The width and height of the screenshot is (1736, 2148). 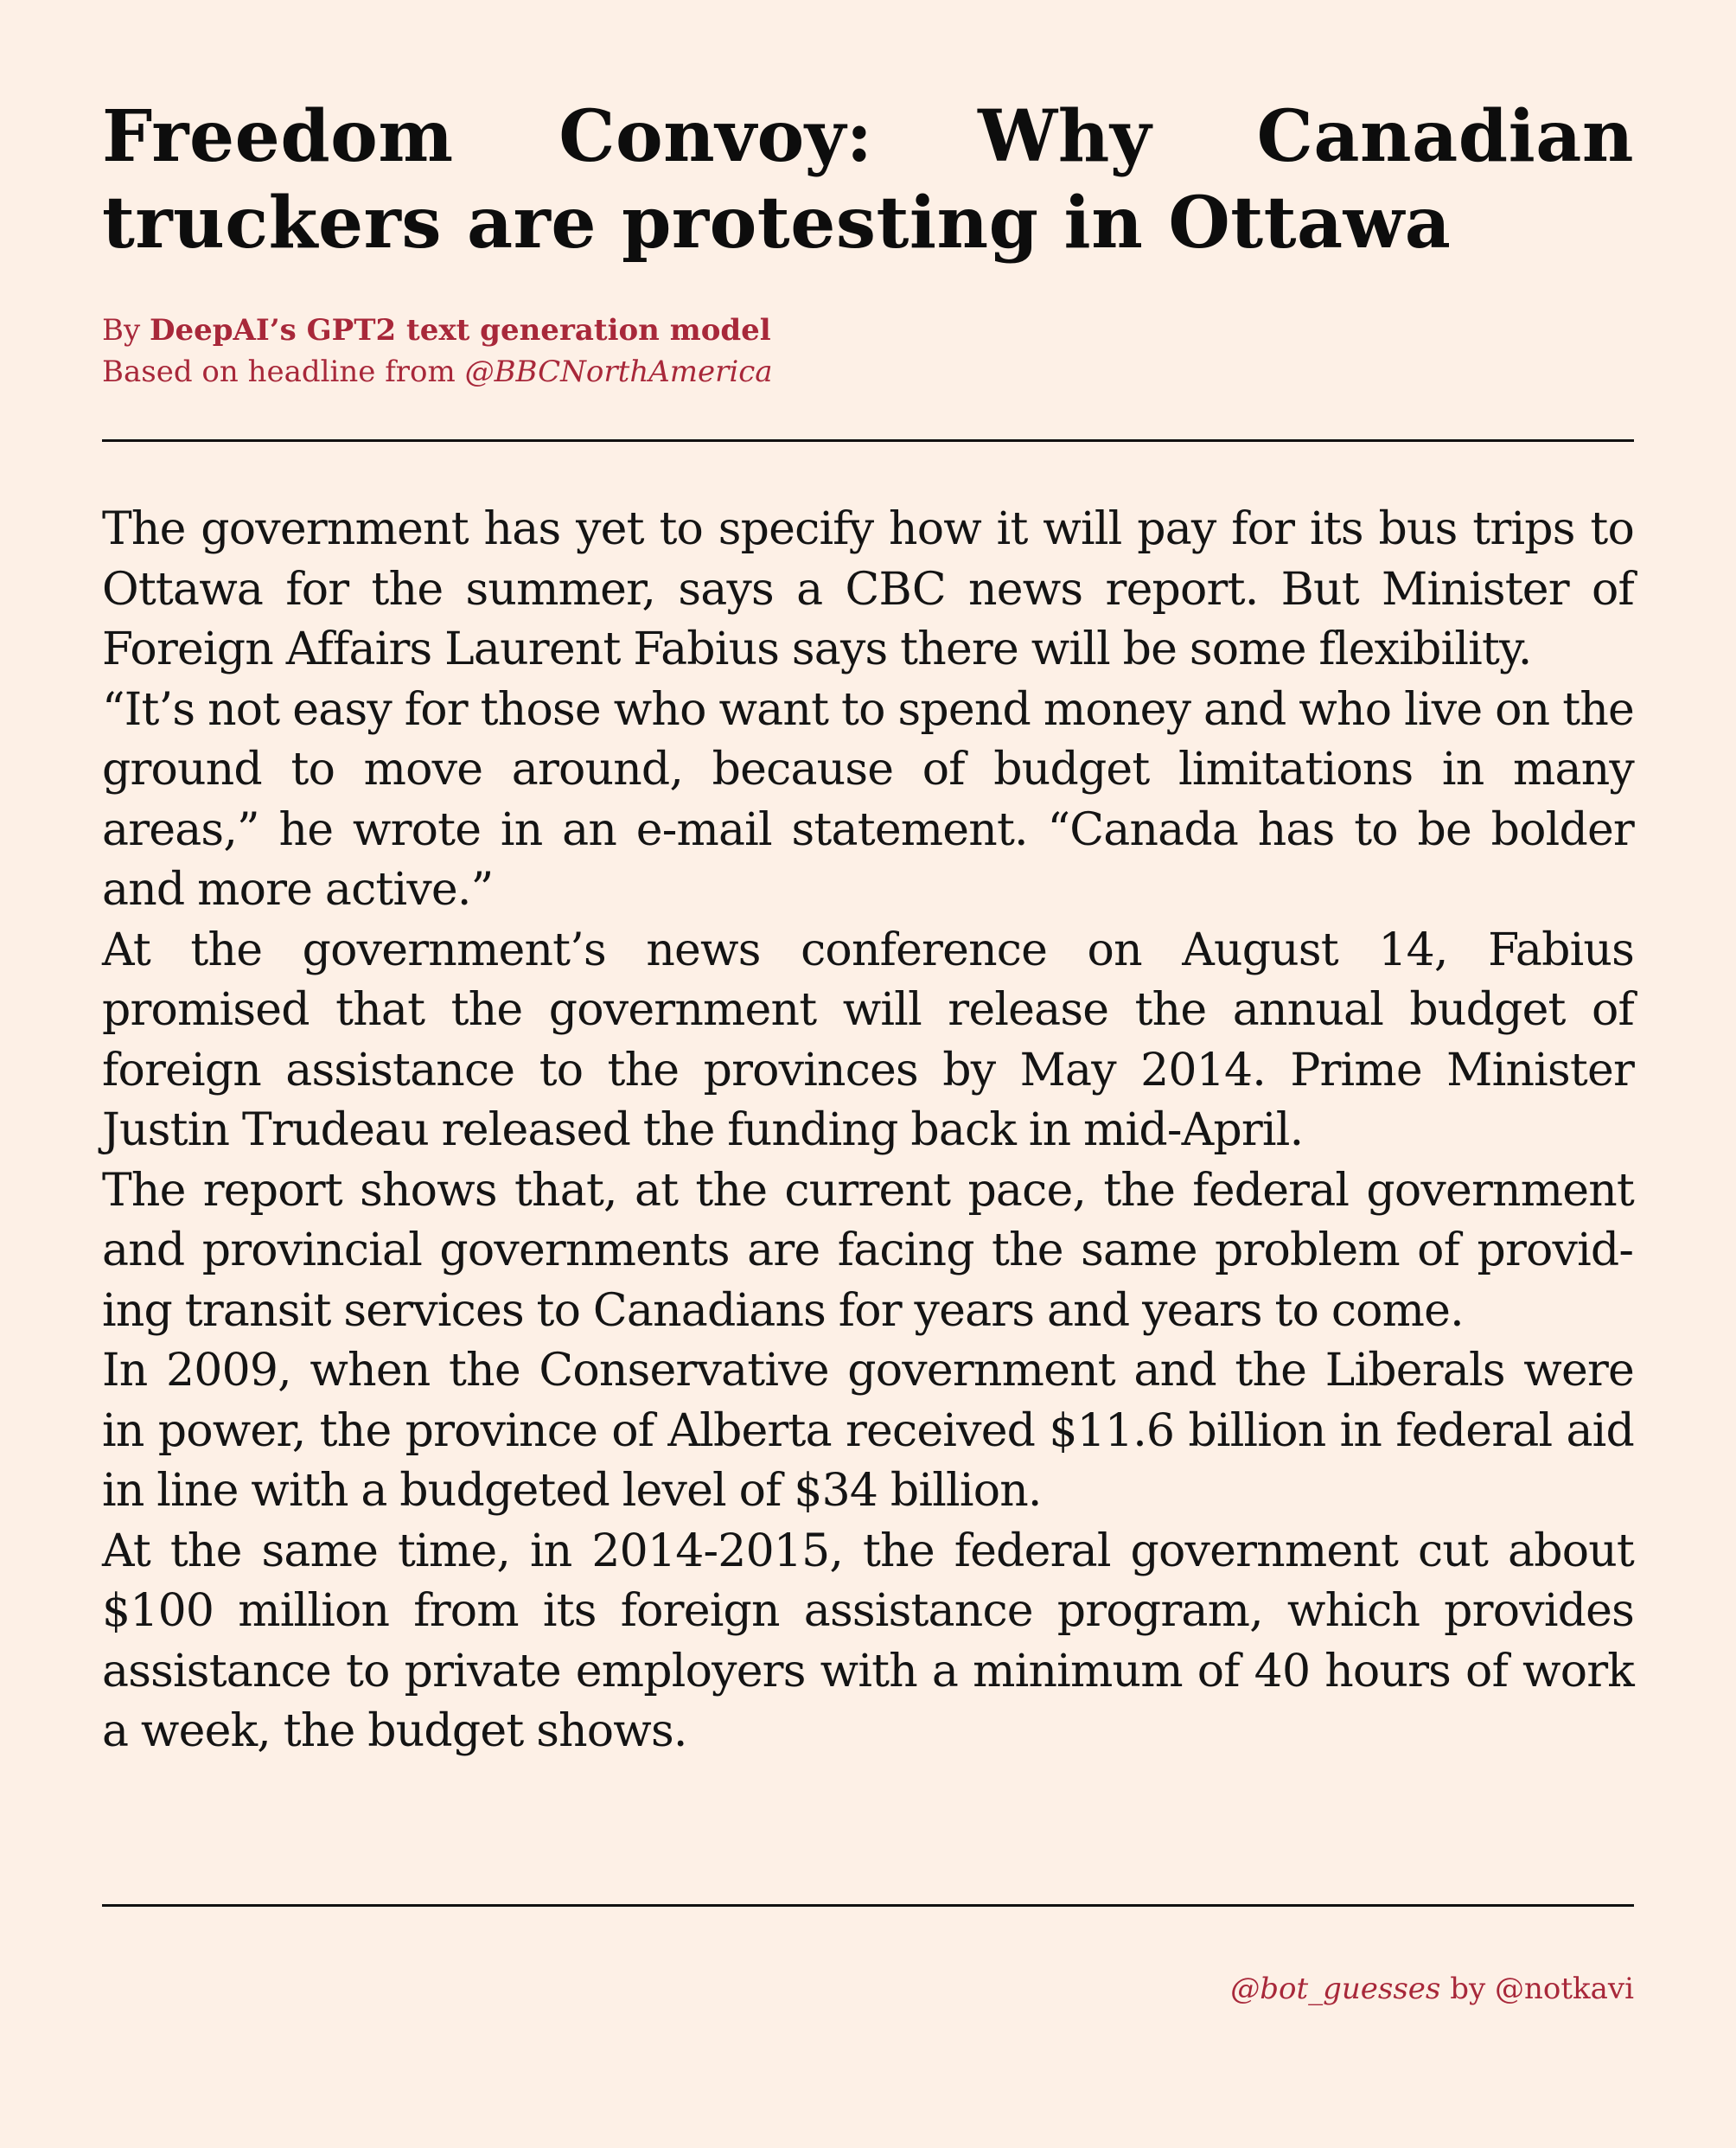 I want to click on footer-creator-handle: @notkavi, so click(x=1564, y=1989).